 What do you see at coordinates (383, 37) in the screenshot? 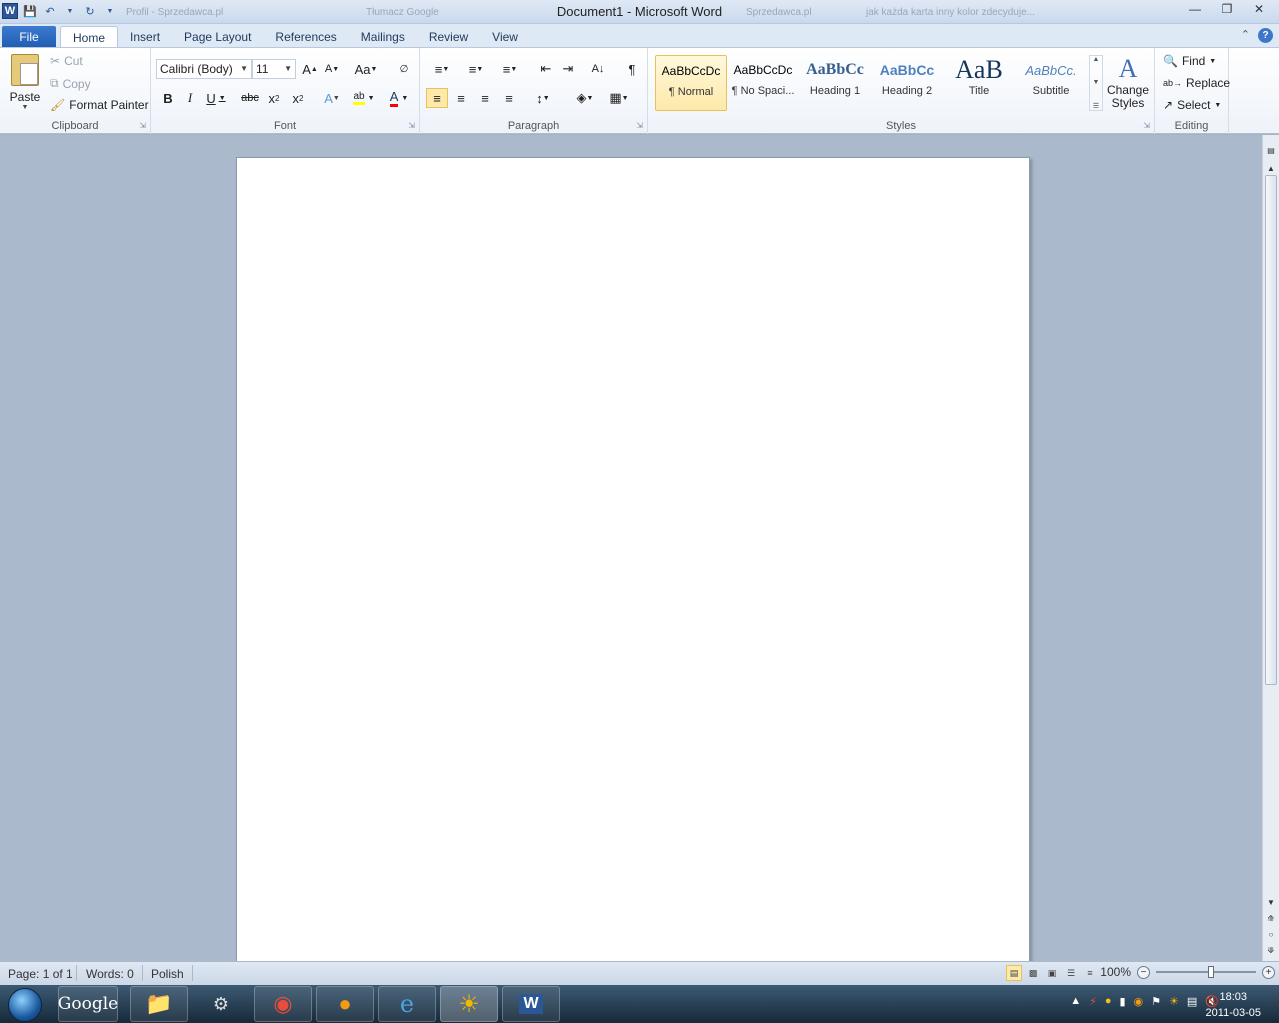
I see `tab-mailings: Mailings` at bounding box center [383, 37].